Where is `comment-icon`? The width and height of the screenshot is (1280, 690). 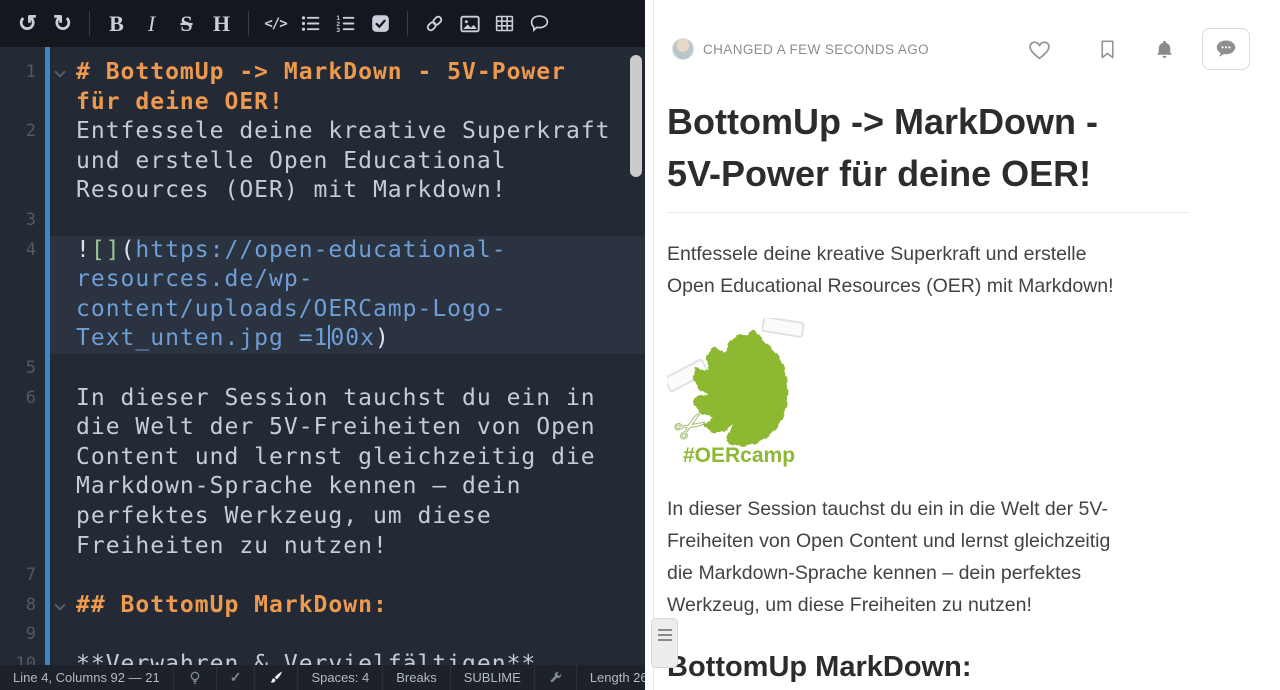
comment-icon is located at coordinates (539, 23).